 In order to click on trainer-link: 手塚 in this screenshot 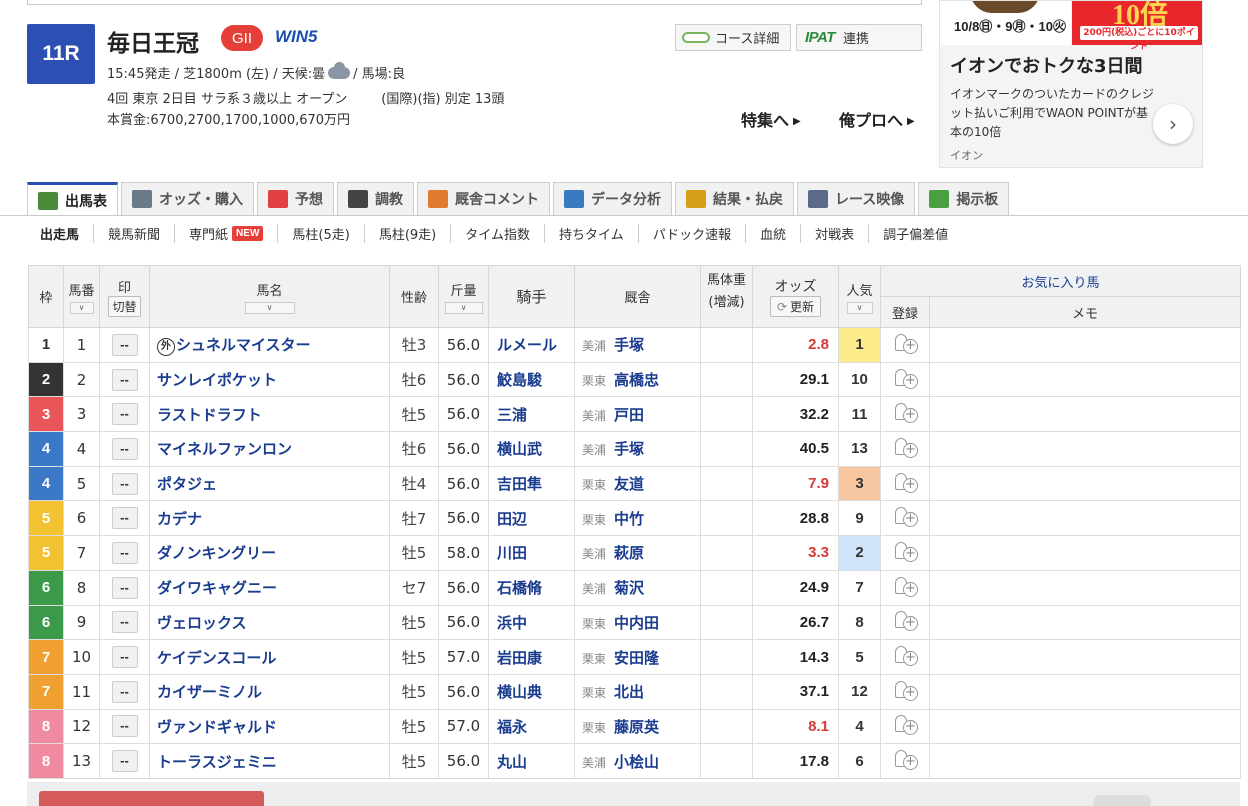, I will do `click(629, 345)`.